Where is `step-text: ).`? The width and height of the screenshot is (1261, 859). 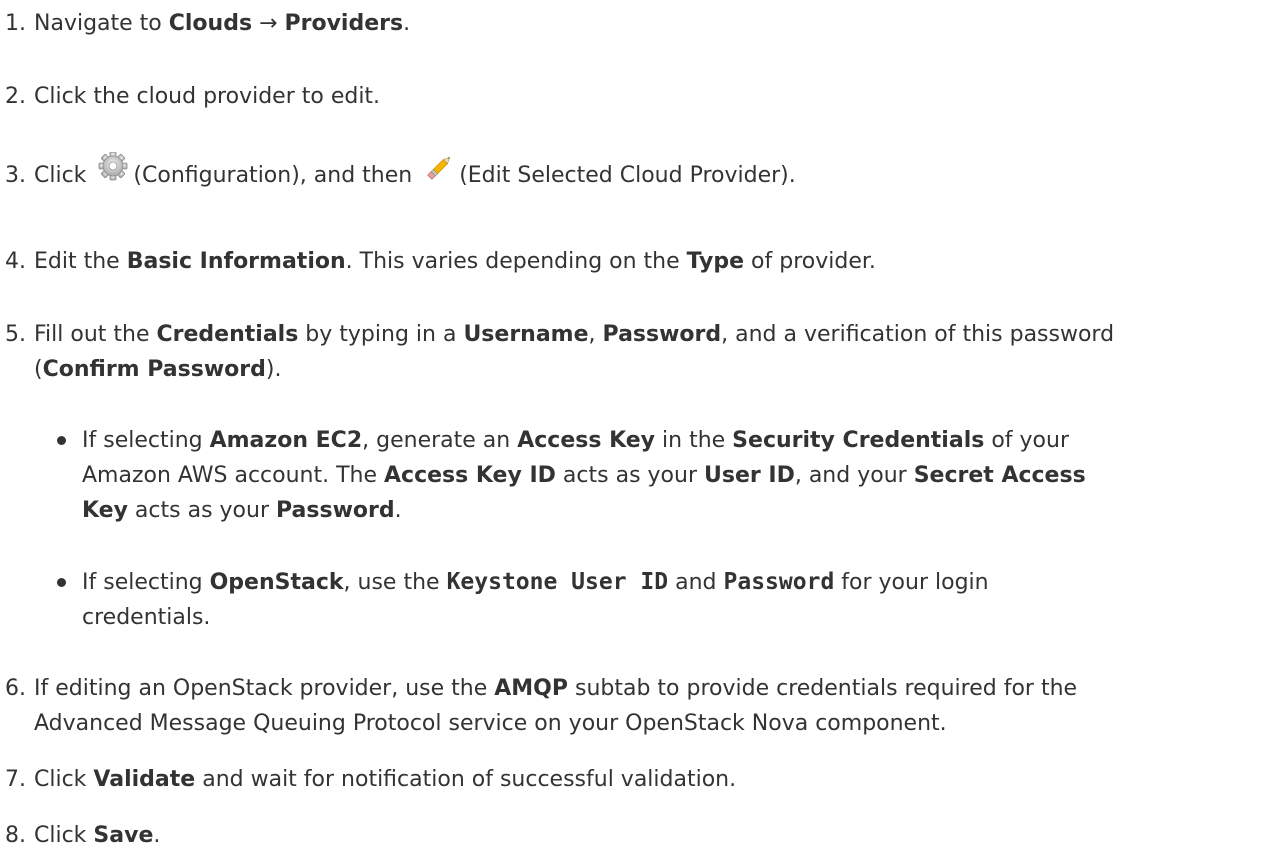 step-text: ). is located at coordinates (273, 369).